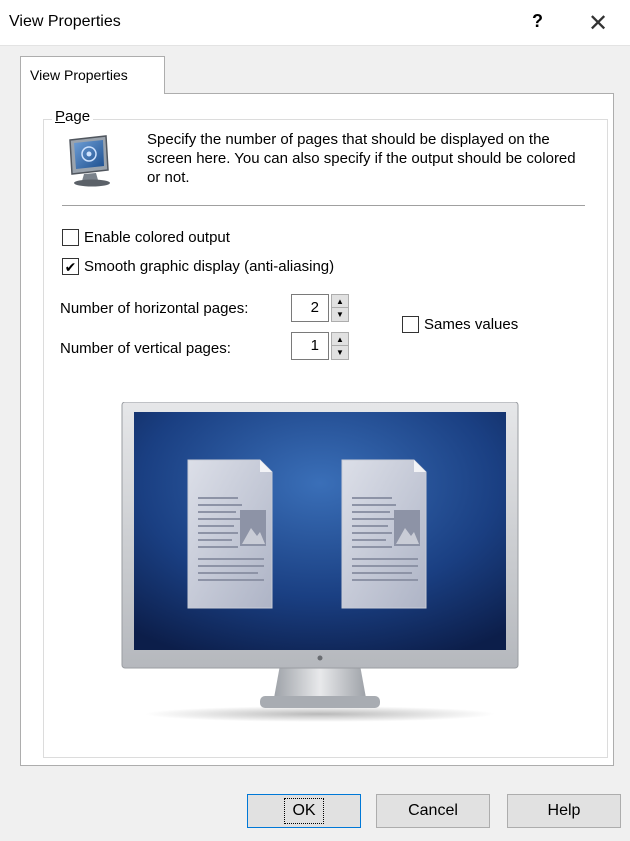 This screenshot has height=841, width=630. What do you see at coordinates (70, 266) in the screenshot?
I see `smooth-display-checkbox: ✔` at bounding box center [70, 266].